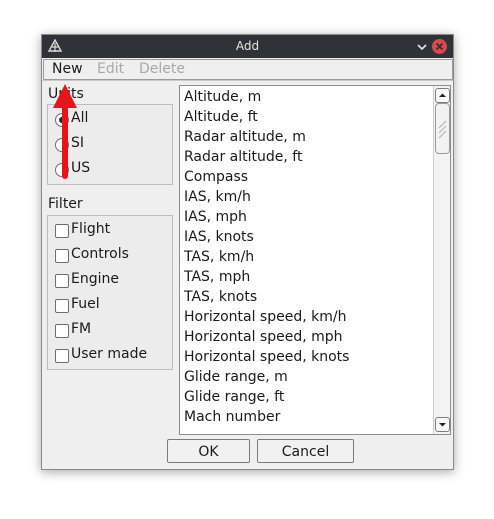 The width and height of the screenshot is (494, 519). What do you see at coordinates (305, 451) in the screenshot?
I see `cancel-button: Cancel` at bounding box center [305, 451].